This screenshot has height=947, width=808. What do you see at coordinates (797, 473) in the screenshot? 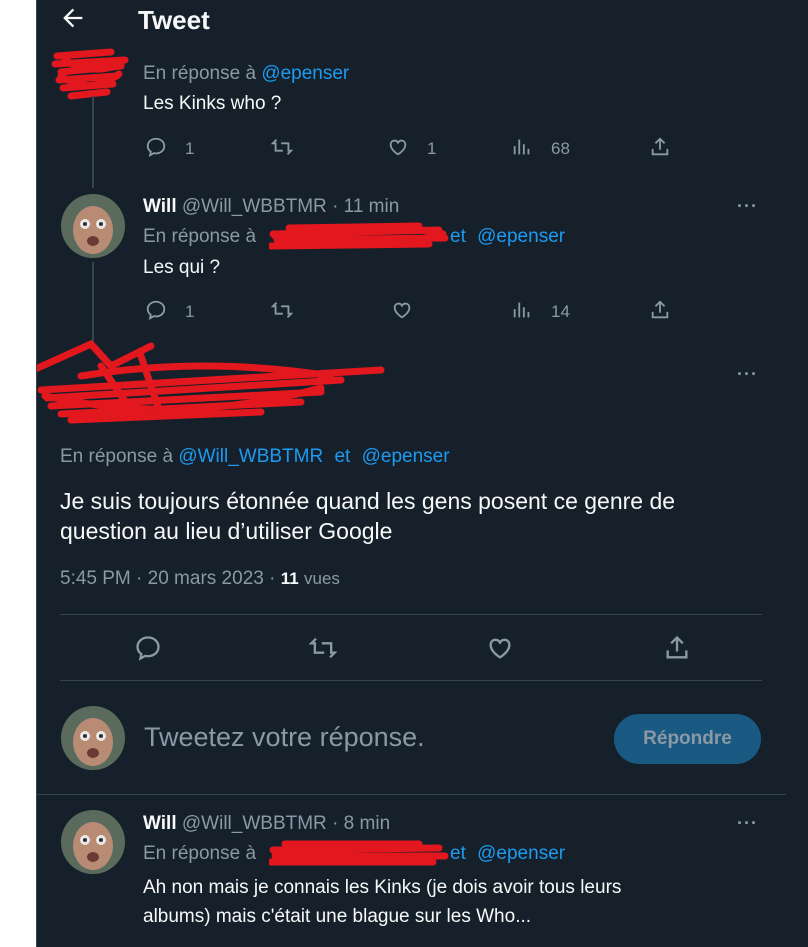
I see `right-gutter` at bounding box center [797, 473].